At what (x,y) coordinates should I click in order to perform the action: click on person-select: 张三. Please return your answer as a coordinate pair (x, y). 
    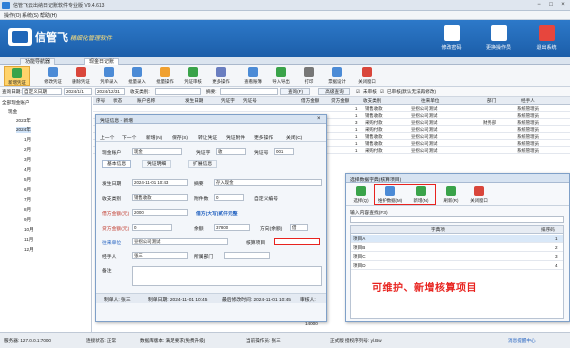
    Looking at the image, I should click on (160, 255).